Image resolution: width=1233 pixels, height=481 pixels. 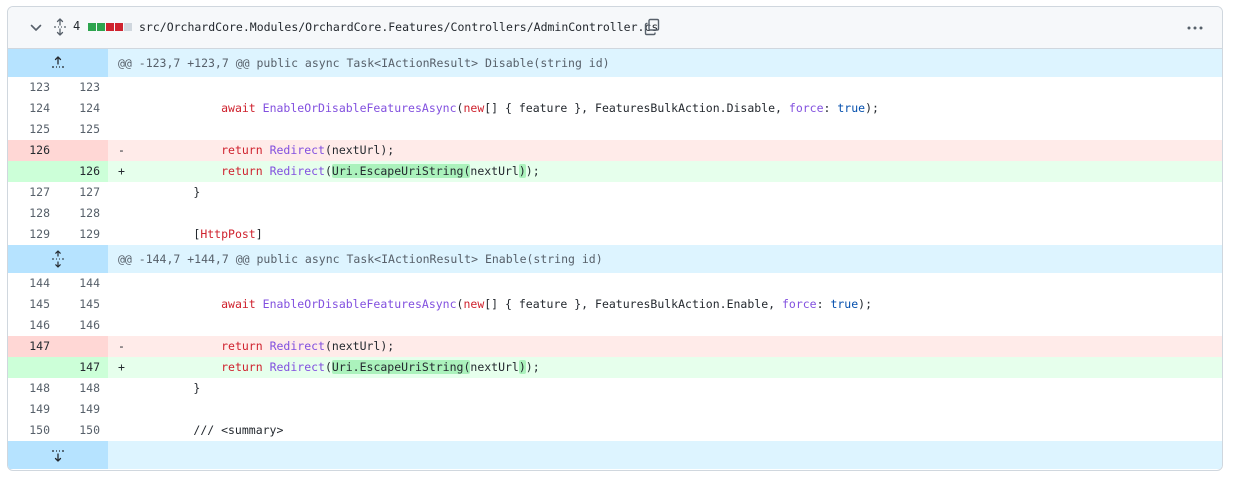 I want to click on old-line-number: 123, so click(x=33, y=87).